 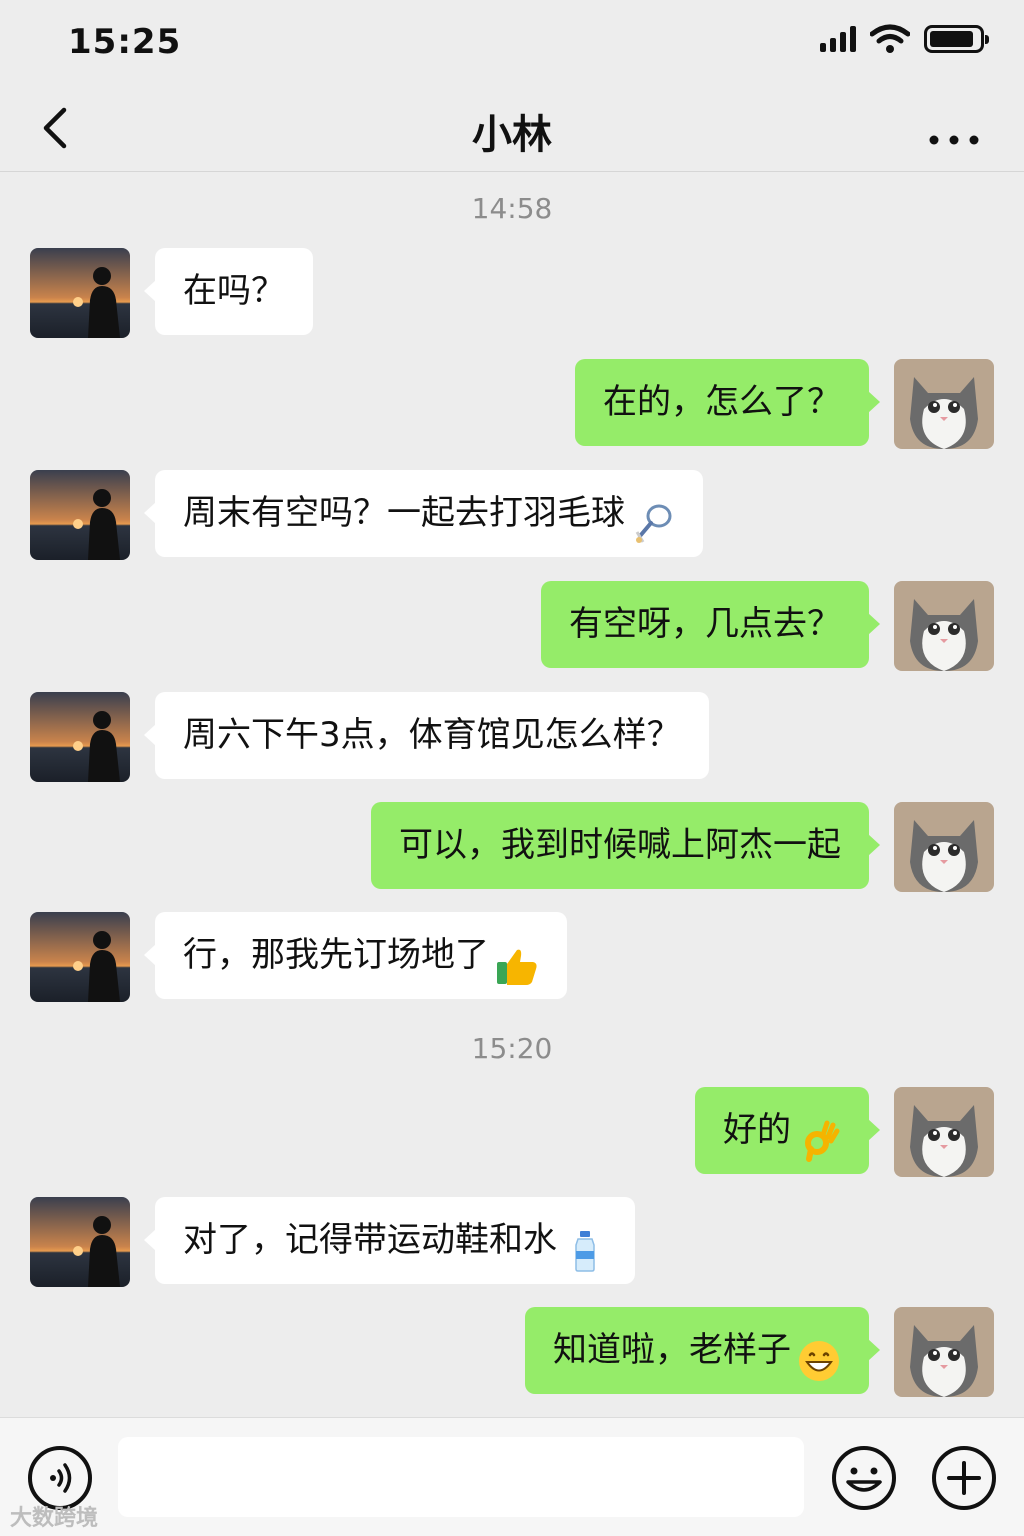 I want to click on message-text: 对了，记得带运动鞋和水, so click(x=370, y=1240).